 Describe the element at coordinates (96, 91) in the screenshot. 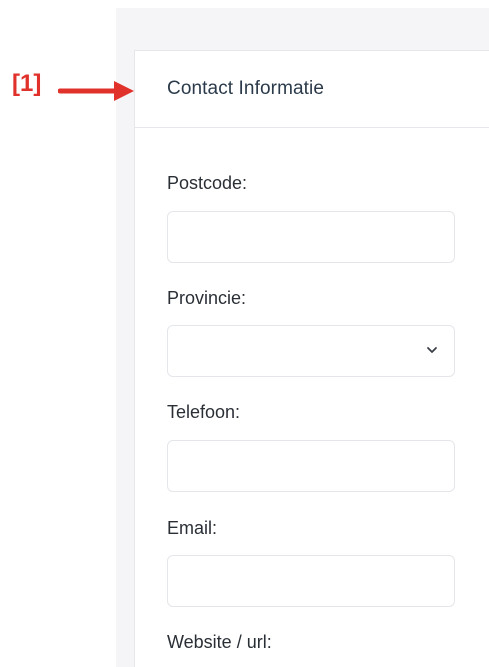

I see `annotation-arrow-icon` at that location.